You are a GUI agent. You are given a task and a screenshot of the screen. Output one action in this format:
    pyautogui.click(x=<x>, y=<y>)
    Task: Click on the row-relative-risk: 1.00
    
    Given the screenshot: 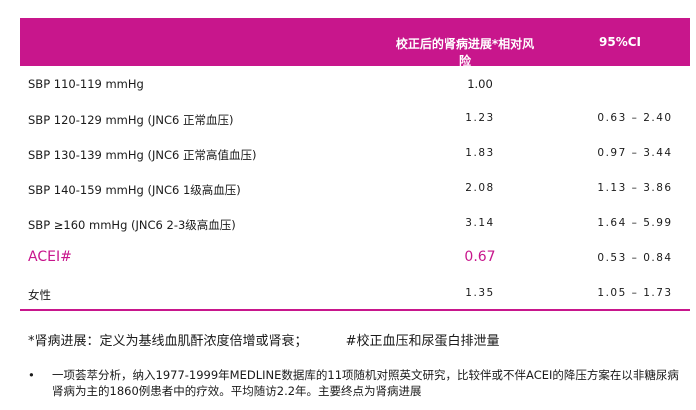 What is the action you would take?
    pyautogui.click(x=480, y=84)
    